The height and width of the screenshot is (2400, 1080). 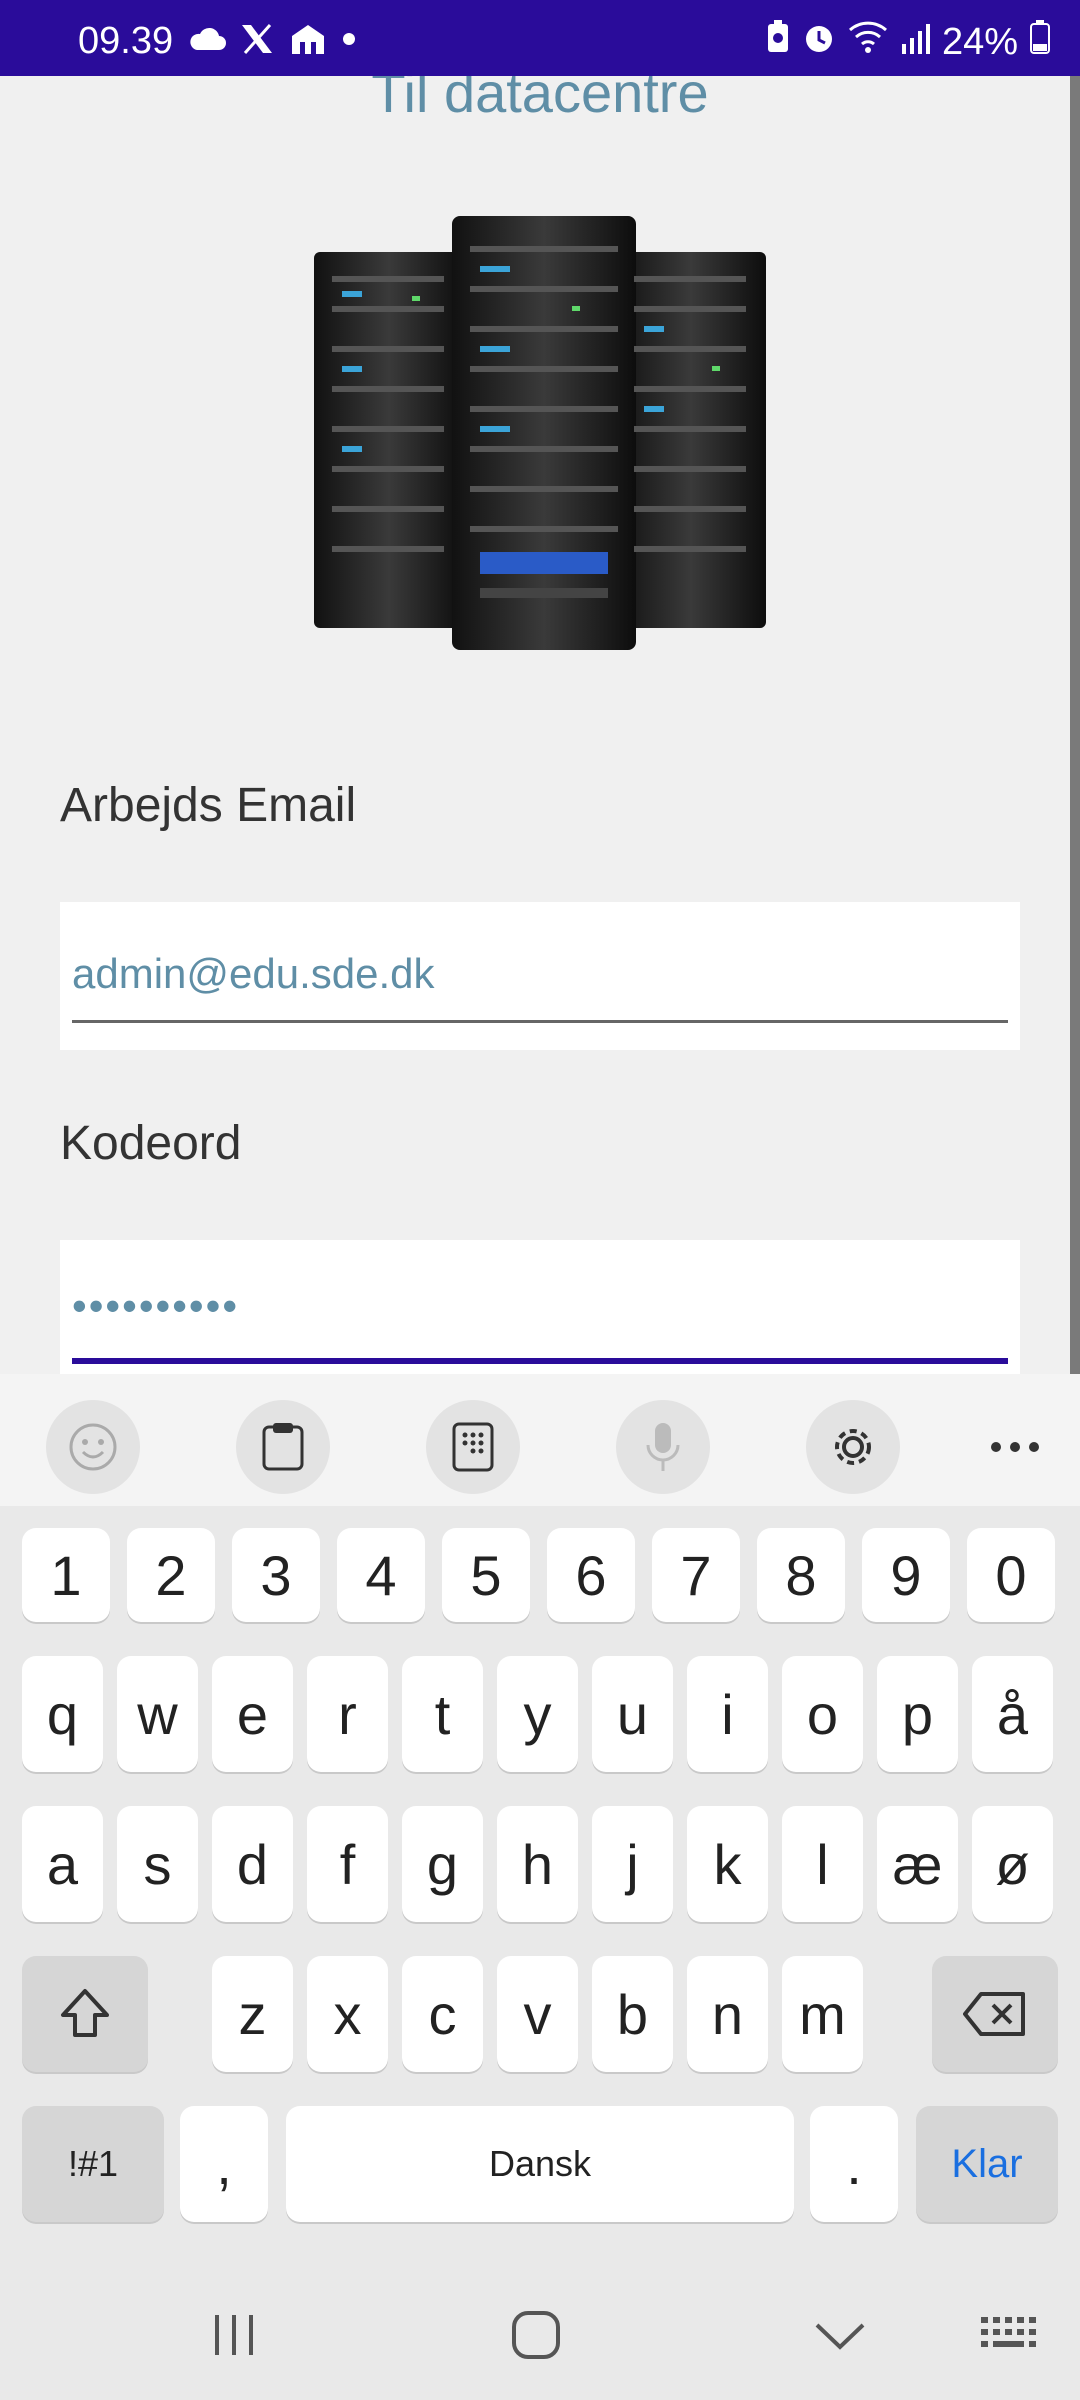 I want to click on key-b: b, so click(x=632, y=2014).